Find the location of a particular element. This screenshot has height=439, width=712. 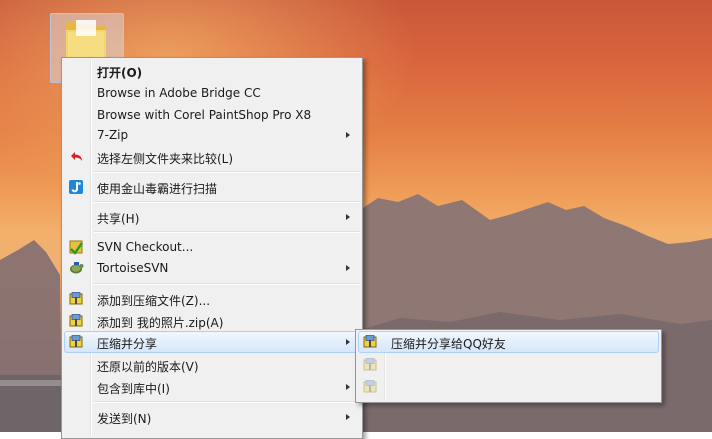

menu-item-label: 包含到库中(I) is located at coordinates (133, 389).